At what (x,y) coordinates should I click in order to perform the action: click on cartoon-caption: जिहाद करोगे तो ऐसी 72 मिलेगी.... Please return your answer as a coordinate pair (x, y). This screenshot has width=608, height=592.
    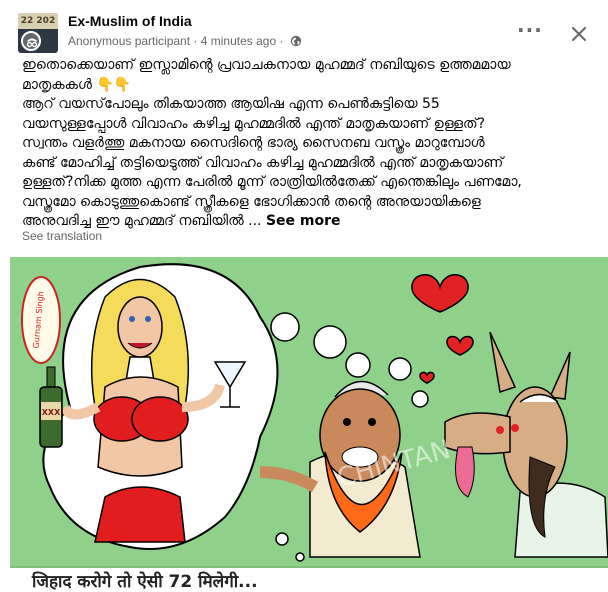
    Looking at the image, I should click on (145, 582).